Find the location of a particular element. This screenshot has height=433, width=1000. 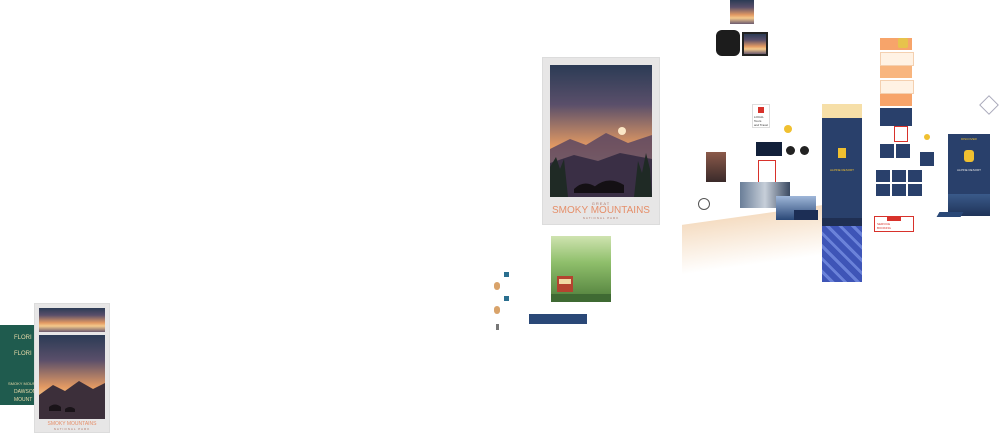

navy-tile-grid is located at coordinates (906, 174).